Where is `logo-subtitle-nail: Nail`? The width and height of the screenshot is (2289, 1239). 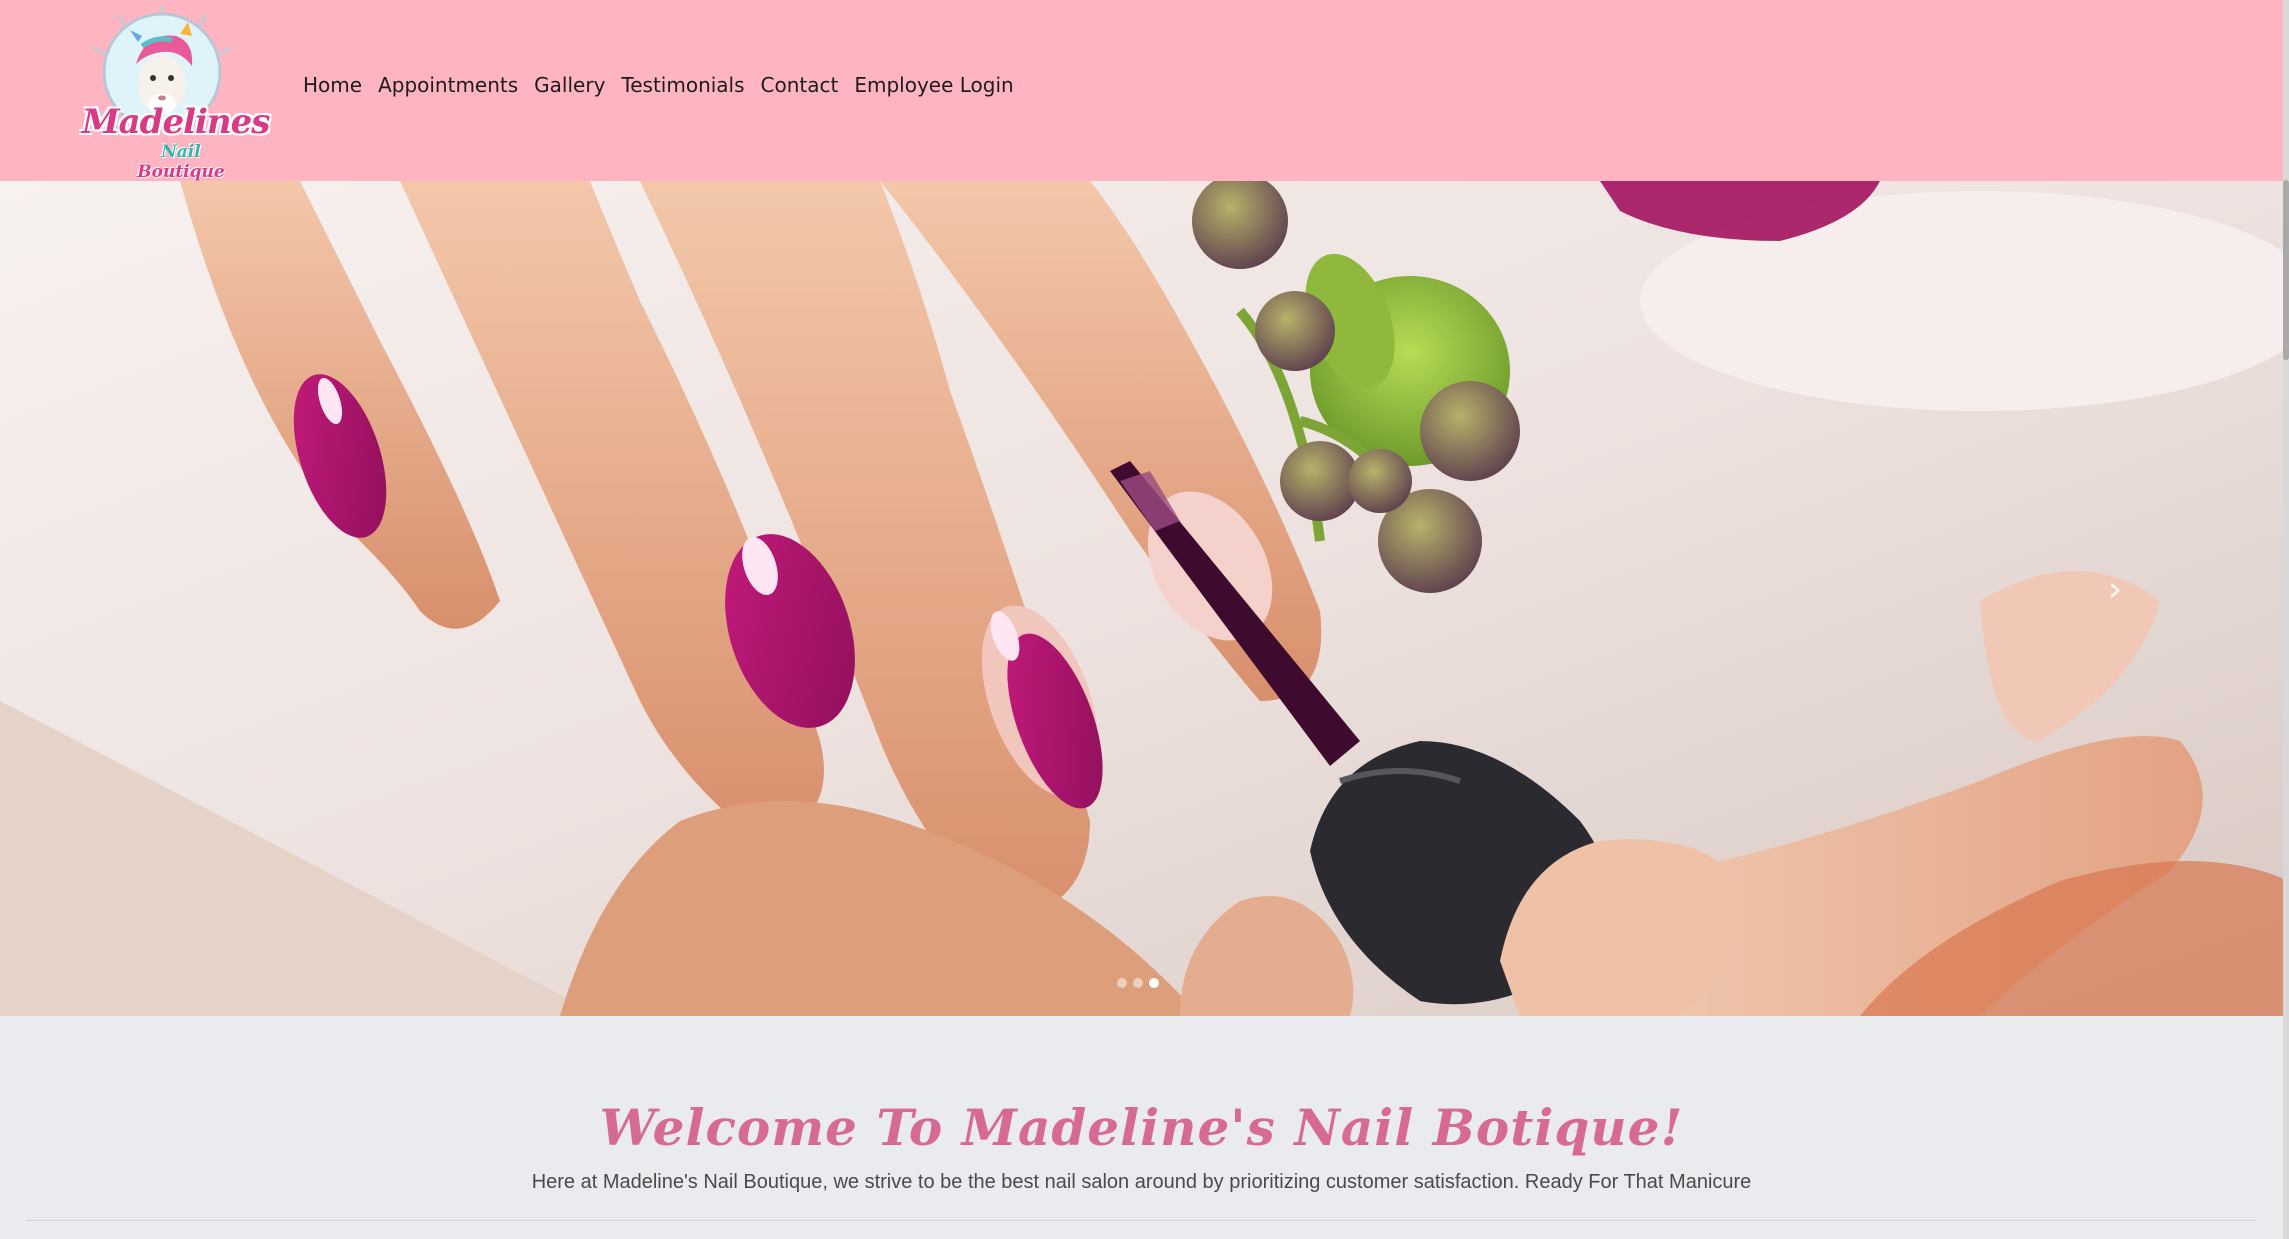
logo-subtitle-nail: Nail is located at coordinates (181, 152).